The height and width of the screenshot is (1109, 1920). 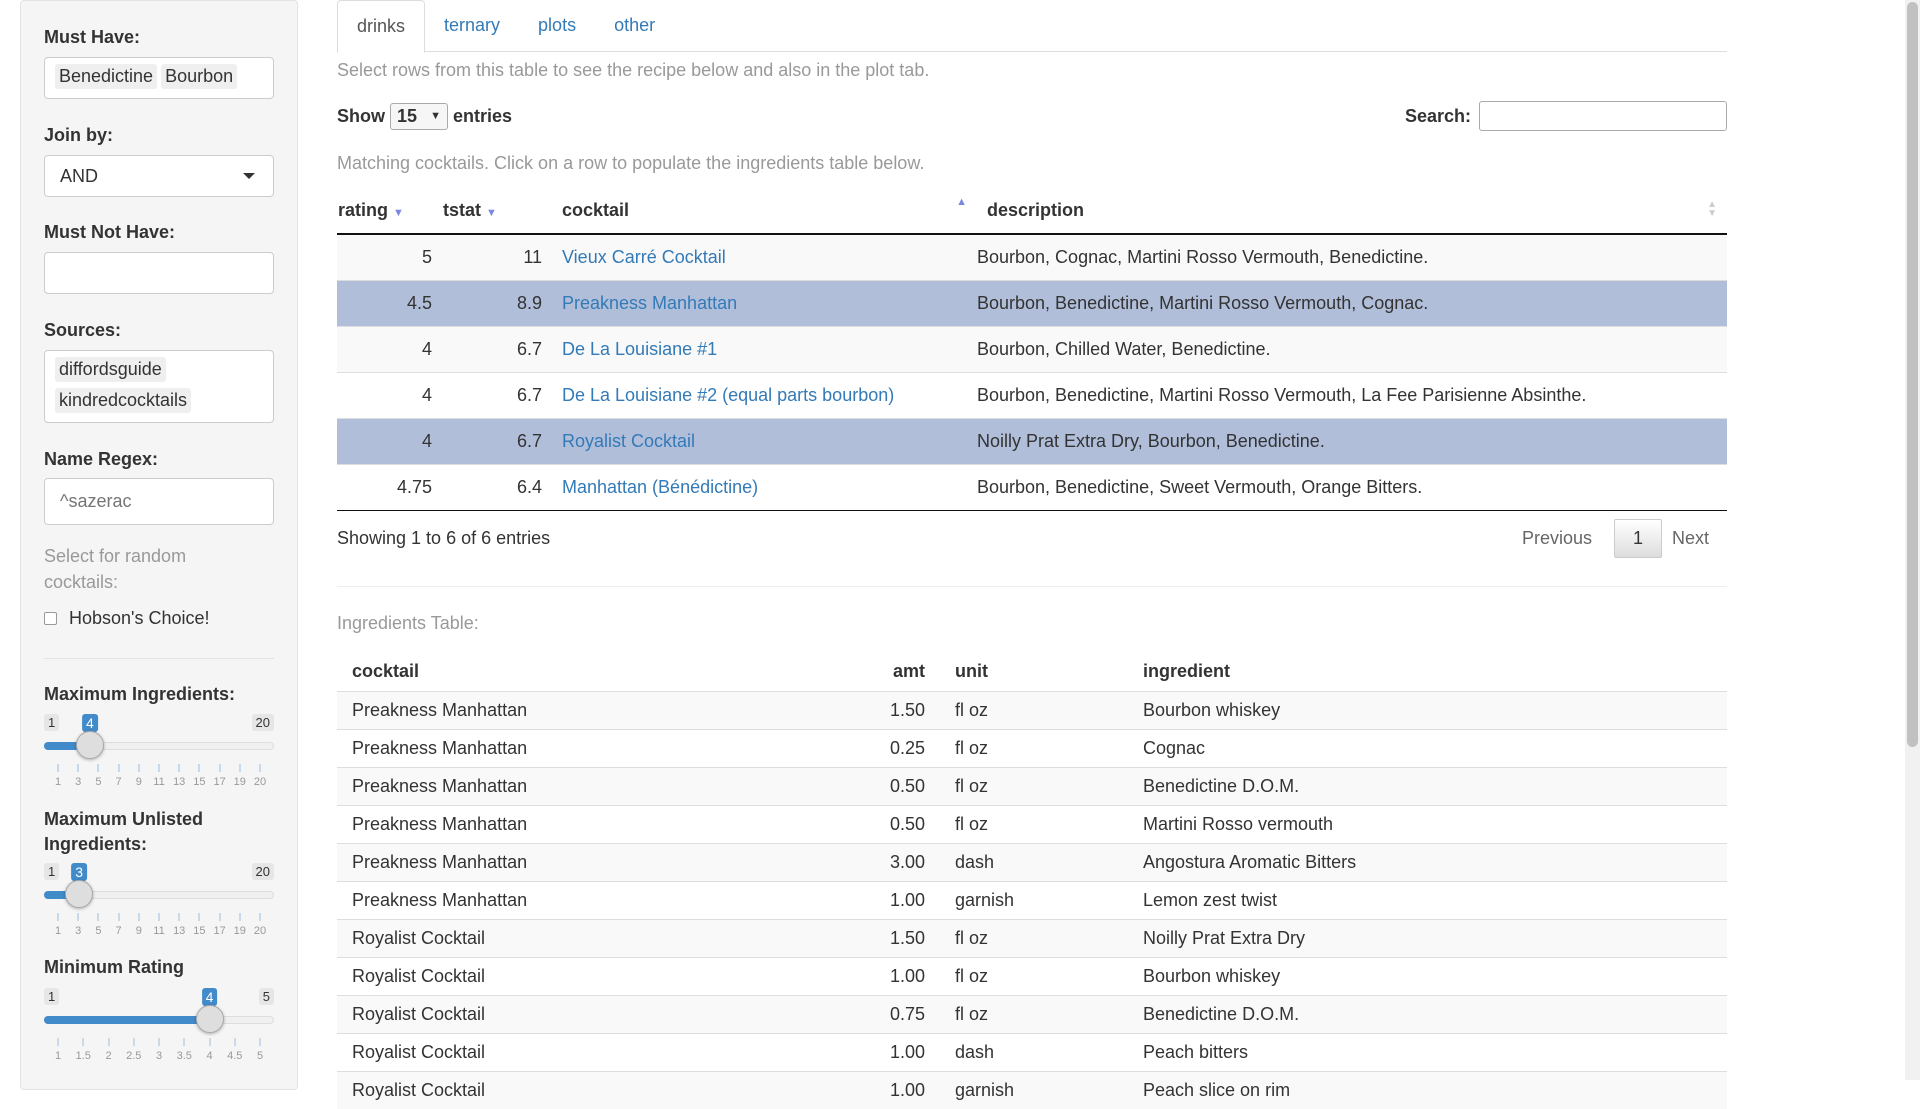 I want to click on cell-unit: garnish, so click(x=1039, y=899).